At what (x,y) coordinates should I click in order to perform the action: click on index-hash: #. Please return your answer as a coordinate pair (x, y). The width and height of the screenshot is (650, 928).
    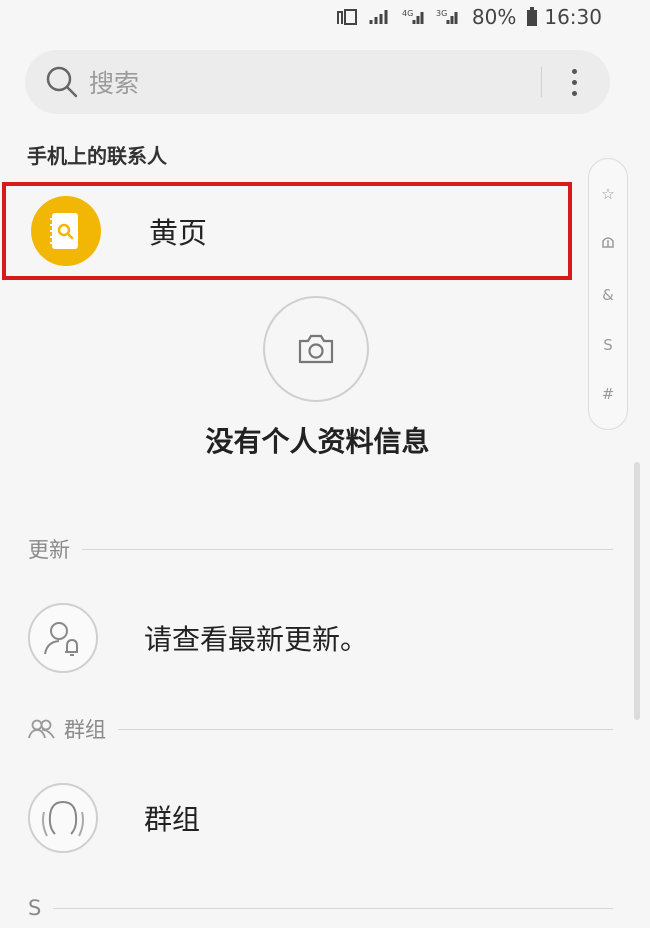
    Looking at the image, I should click on (608, 394).